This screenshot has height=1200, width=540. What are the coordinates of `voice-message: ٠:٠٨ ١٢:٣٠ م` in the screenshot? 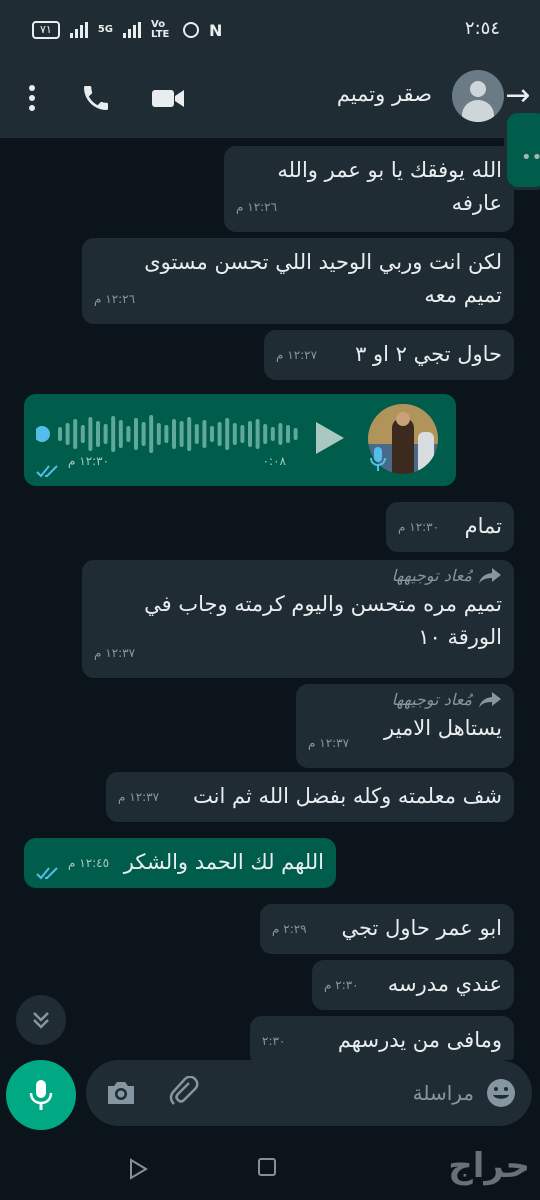 It's located at (240, 440).